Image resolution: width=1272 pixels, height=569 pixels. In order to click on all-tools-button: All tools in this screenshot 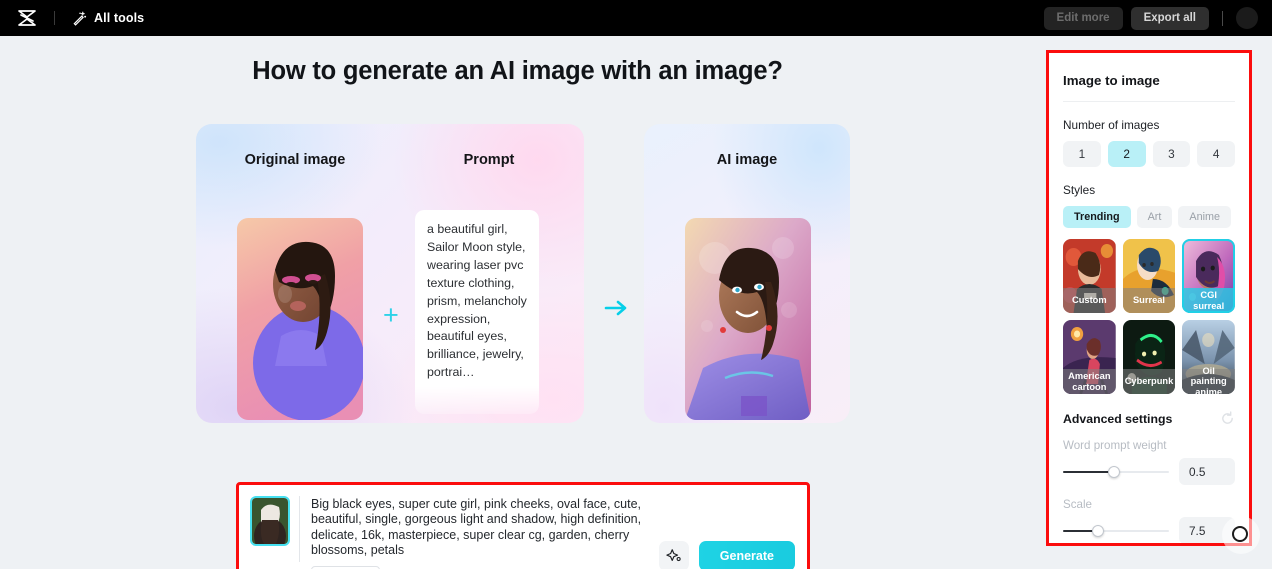, I will do `click(108, 18)`.